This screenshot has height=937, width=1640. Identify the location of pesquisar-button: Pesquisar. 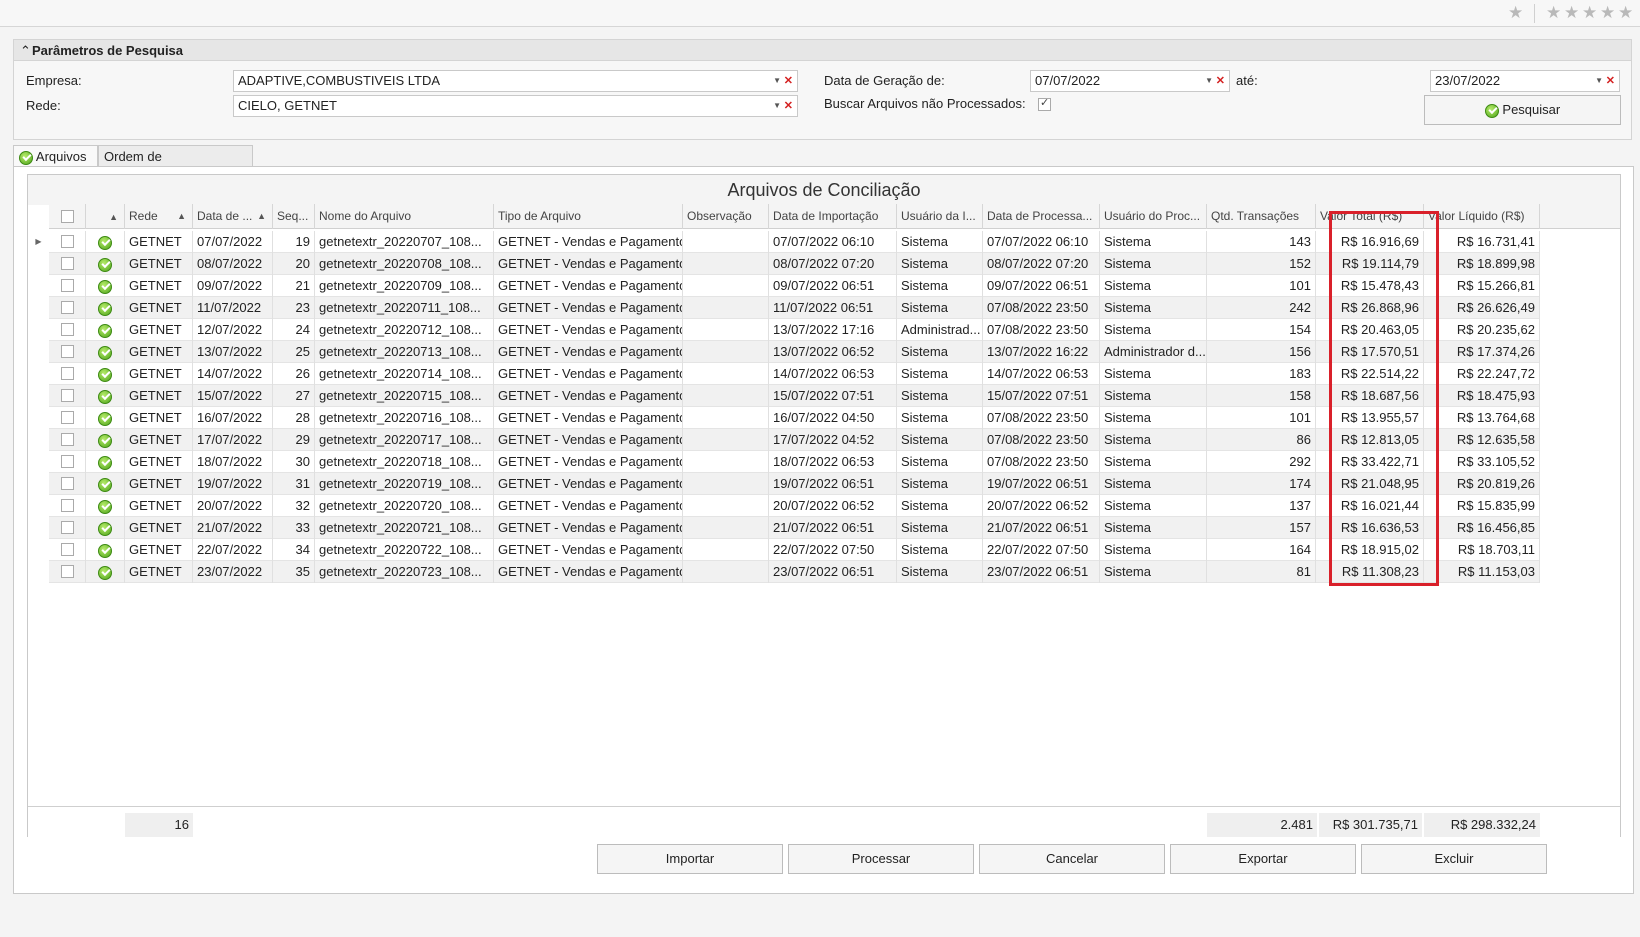
(1522, 110).